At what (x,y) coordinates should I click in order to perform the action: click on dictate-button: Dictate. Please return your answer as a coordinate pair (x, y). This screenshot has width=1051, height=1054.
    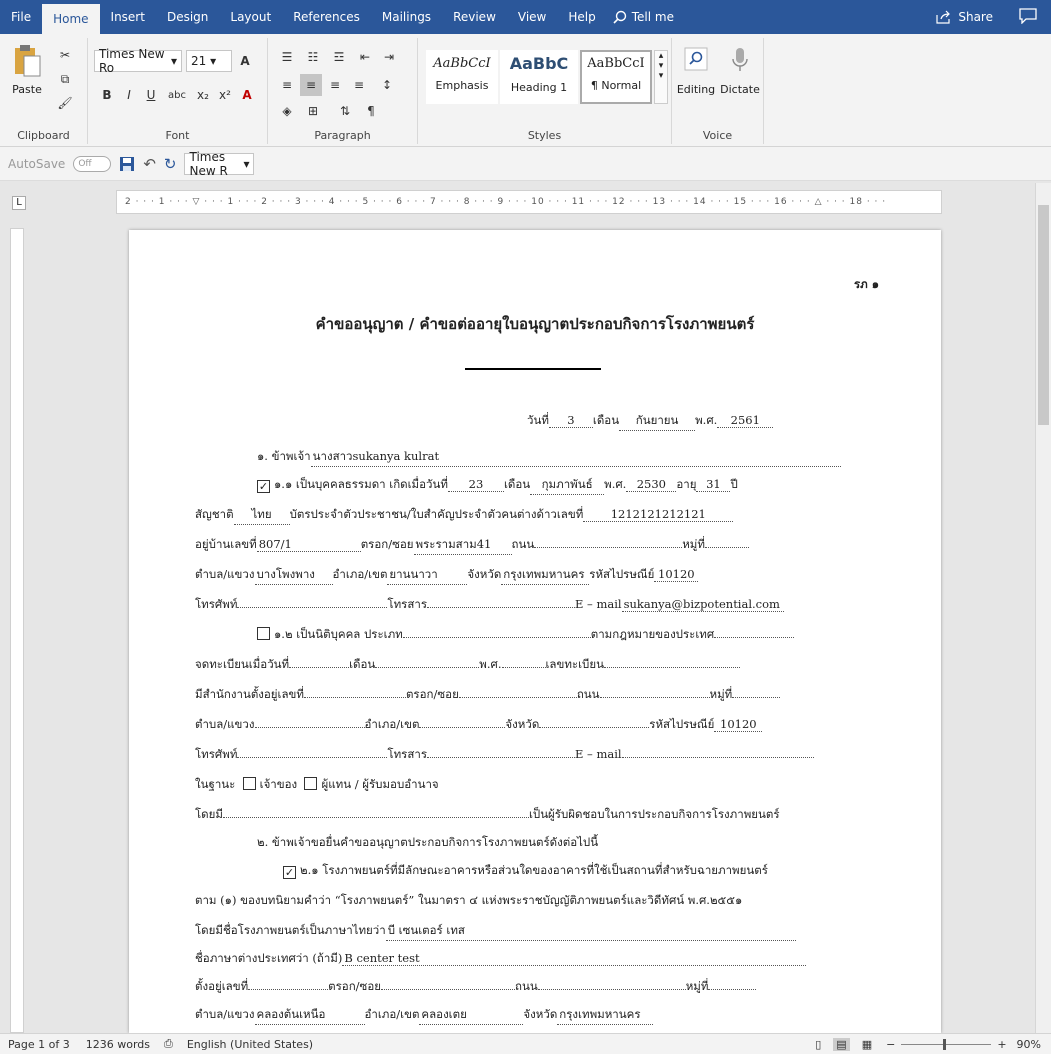
    Looking at the image, I should click on (740, 71).